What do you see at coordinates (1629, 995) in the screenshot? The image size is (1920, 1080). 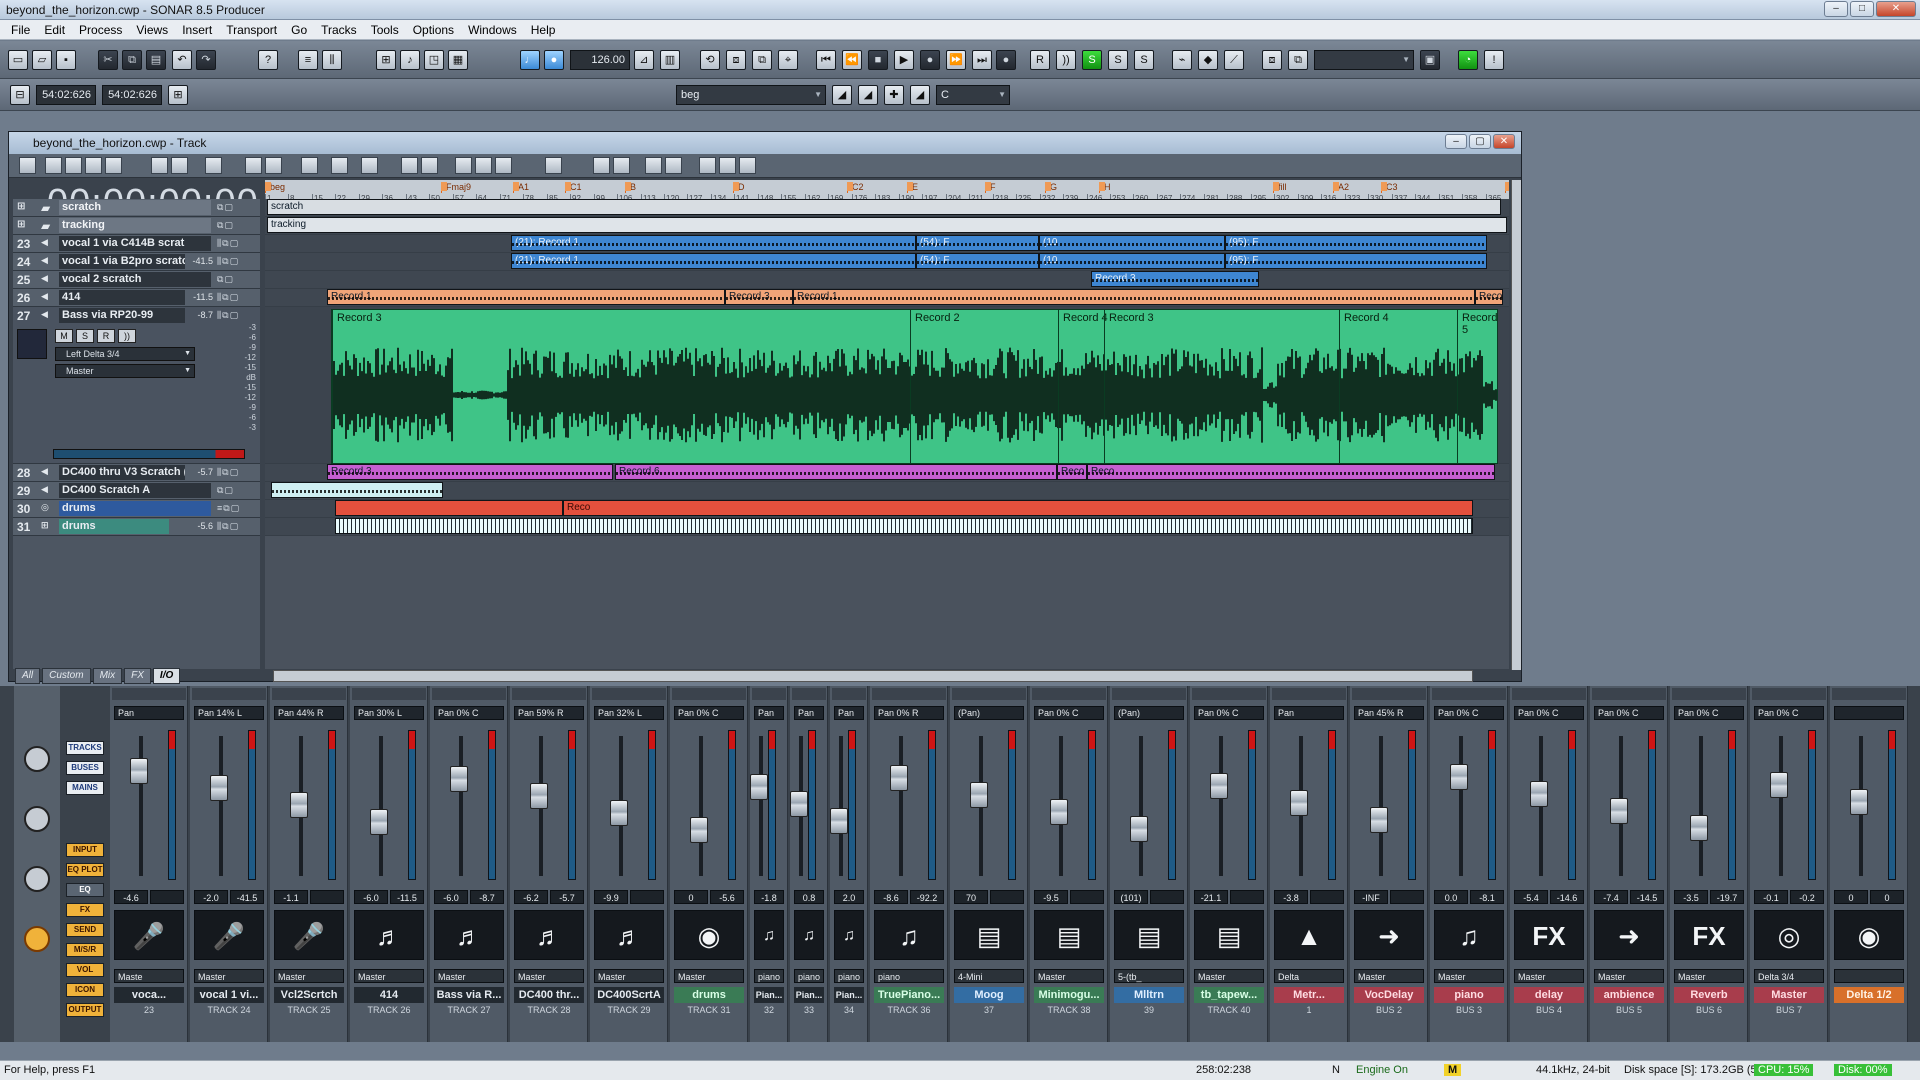 I see `strip-name: ambience` at bounding box center [1629, 995].